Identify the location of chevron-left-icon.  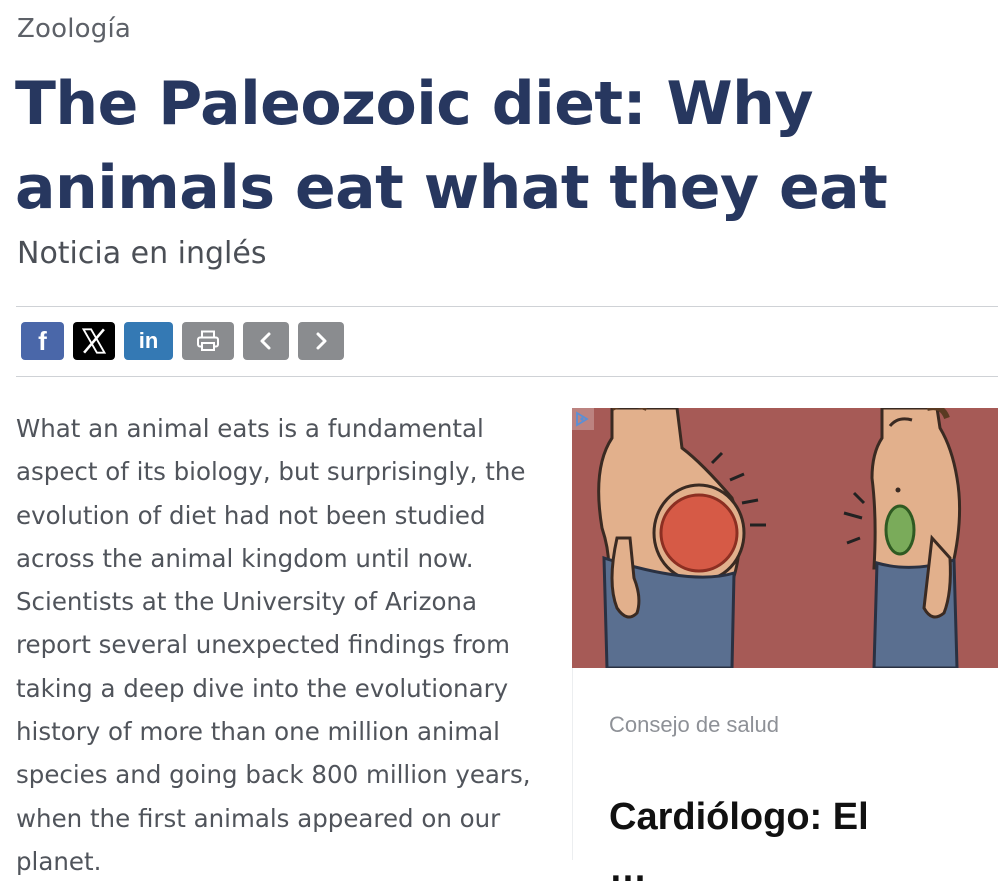
(265, 341).